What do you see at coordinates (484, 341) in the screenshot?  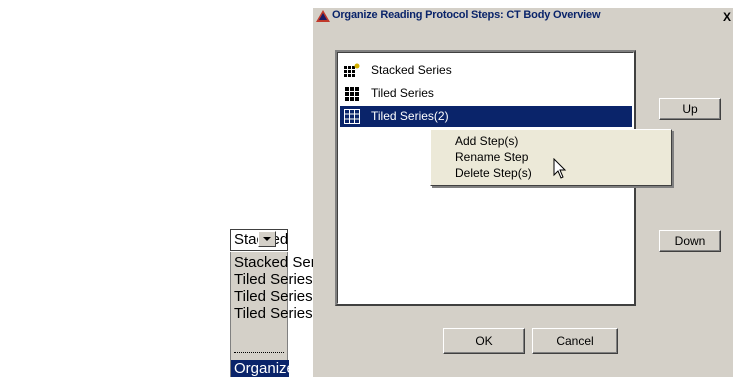 I see `ok-button: OK` at bounding box center [484, 341].